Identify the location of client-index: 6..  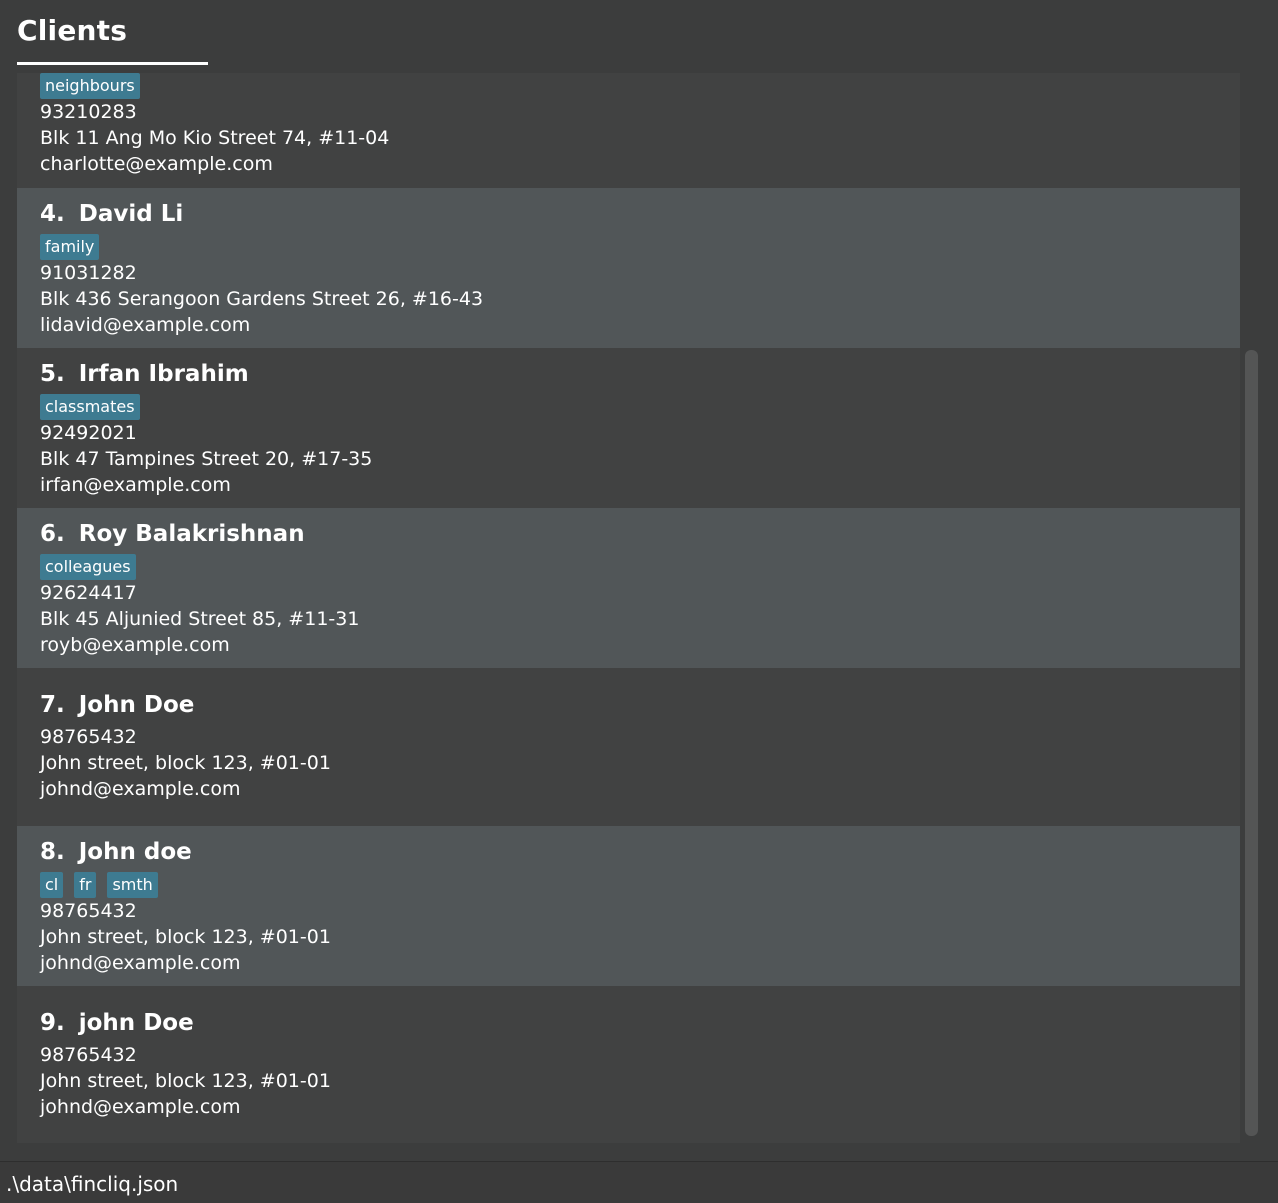
(52, 534).